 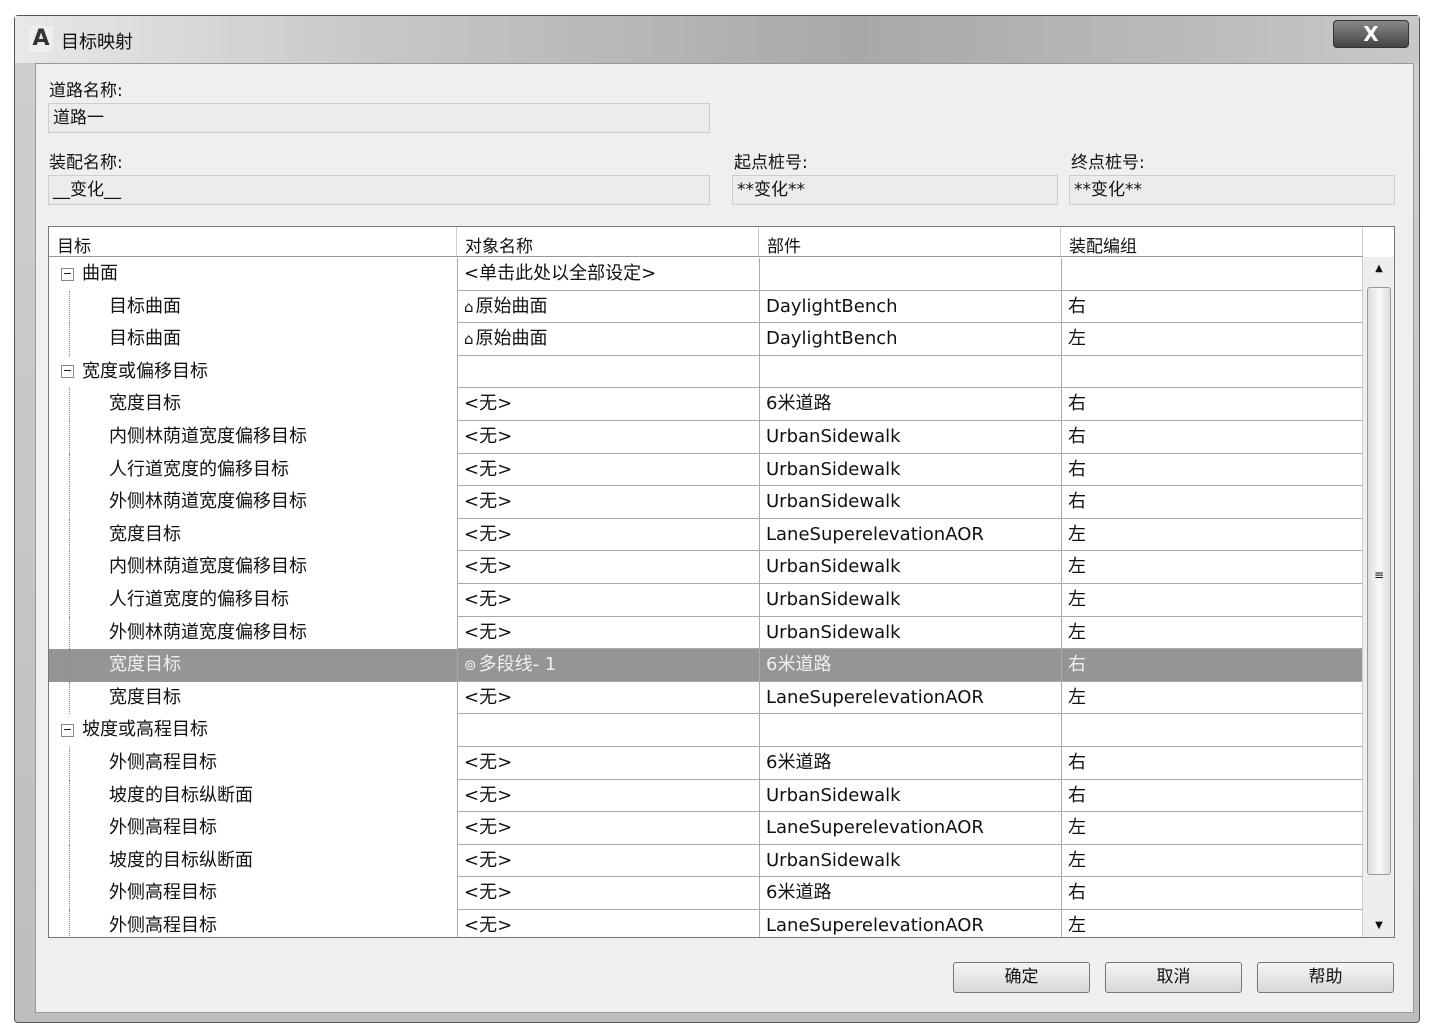 What do you see at coordinates (1379, 581) in the screenshot?
I see `scrollbar-thumb: ≡` at bounding box center [1379, 581].